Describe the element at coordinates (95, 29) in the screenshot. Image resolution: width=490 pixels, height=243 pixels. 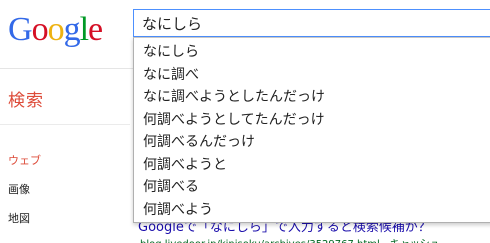
I see `logo-letter-e: e` at that location.